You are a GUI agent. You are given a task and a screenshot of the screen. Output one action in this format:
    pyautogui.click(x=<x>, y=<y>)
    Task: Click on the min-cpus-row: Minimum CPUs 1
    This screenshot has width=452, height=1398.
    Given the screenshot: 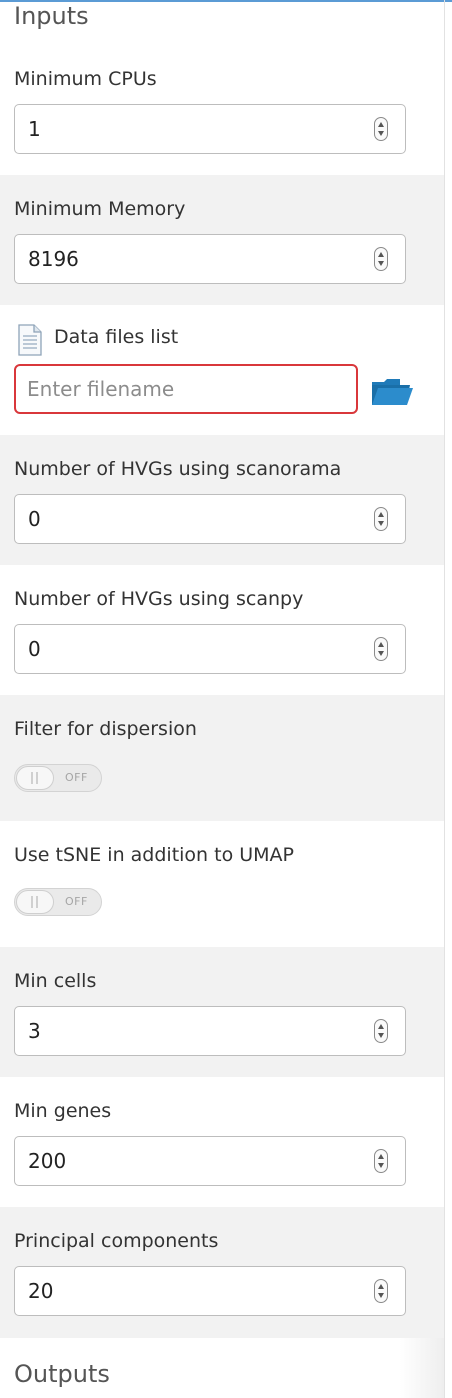 What is the action you would take?
    pyautogui.click(x=222, y=110)
    